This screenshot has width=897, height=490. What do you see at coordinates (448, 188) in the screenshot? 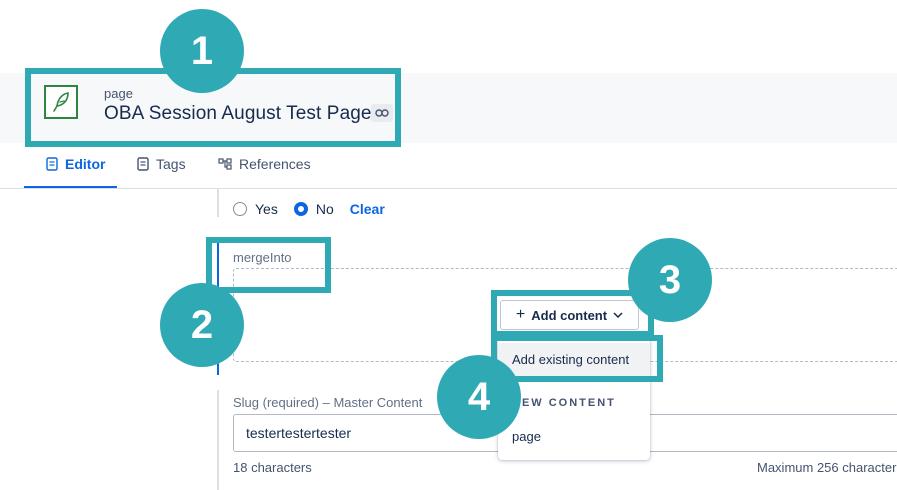
I see `tabs-divider` at bounding box center [448, 188].